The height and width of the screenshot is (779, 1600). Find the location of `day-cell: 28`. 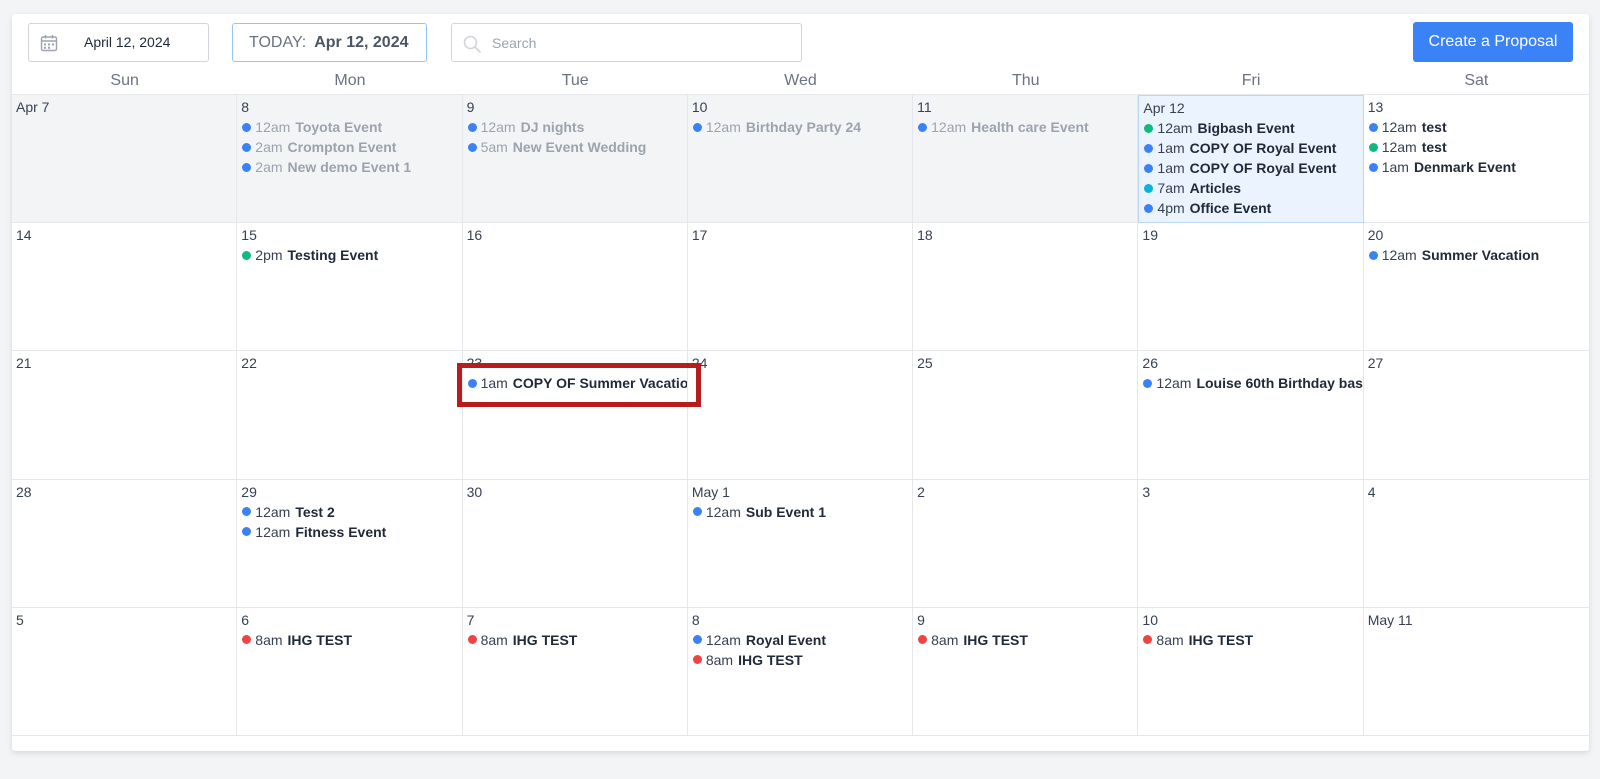

day-cell: 28 is located at coordinates (125, 543).